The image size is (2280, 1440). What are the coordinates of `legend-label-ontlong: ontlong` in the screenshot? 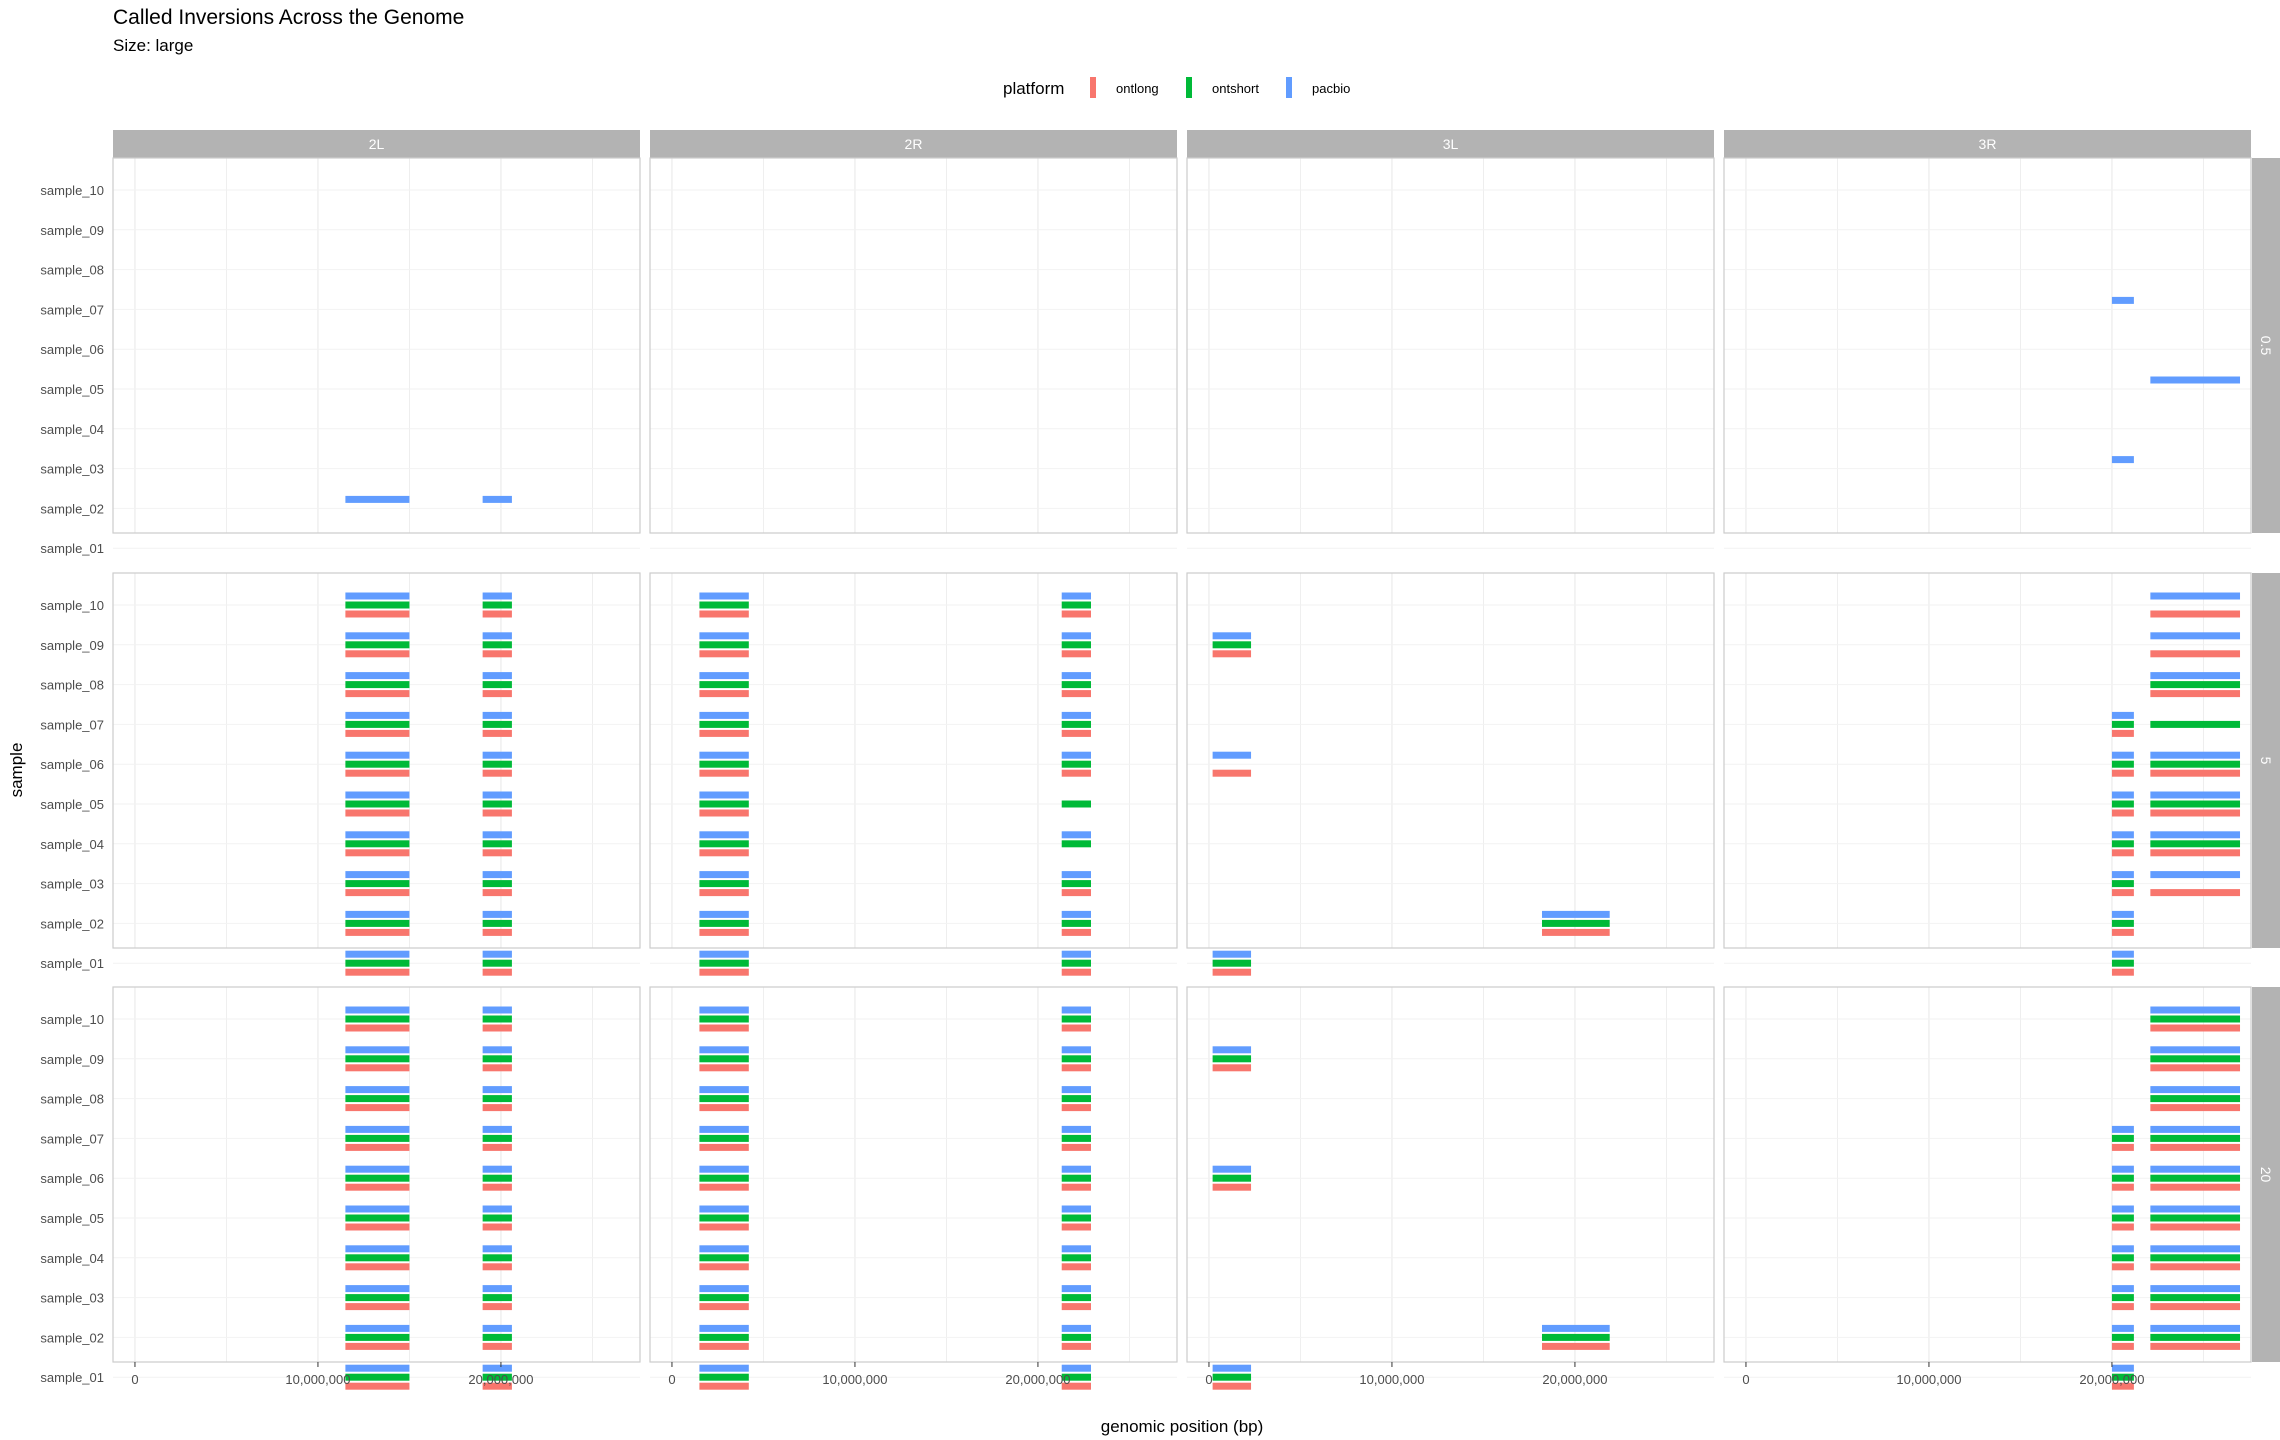 It's located at (1137, 88).